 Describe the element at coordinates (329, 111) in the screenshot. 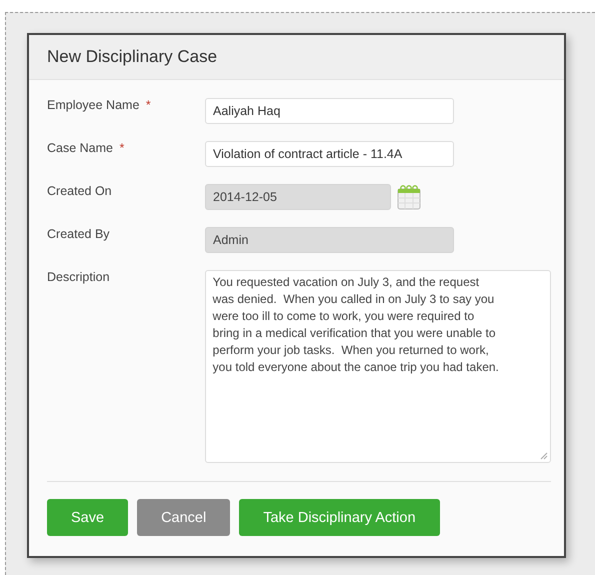

I see `text-field: Aaliyah Haq` at that location.